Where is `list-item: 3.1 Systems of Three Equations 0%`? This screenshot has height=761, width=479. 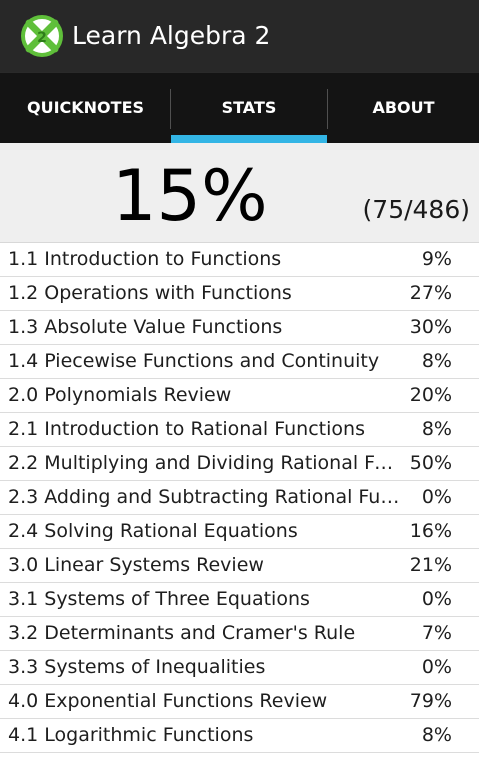 list-item: 3.1 Systems of Three Equations 0% is located at coordinates (239, 600).